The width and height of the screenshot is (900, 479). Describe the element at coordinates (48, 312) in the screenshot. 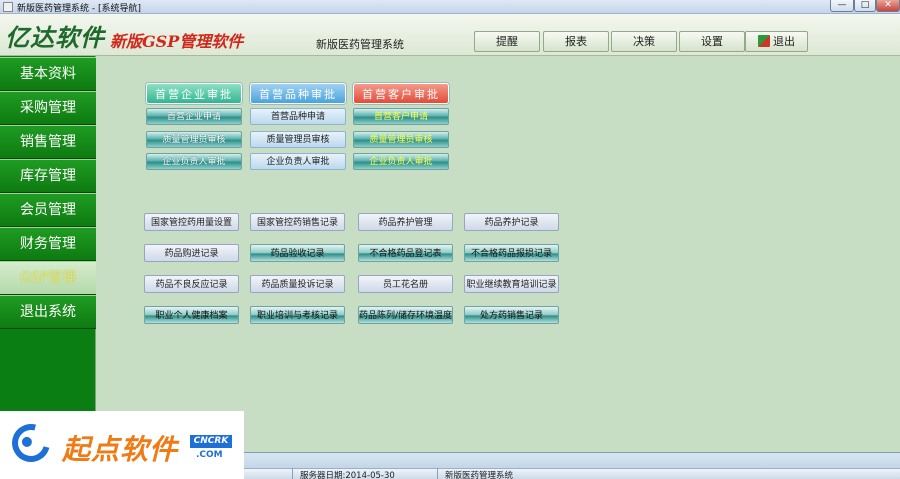

I see `sidebar-item-exit-system: 退出系统` at that location.